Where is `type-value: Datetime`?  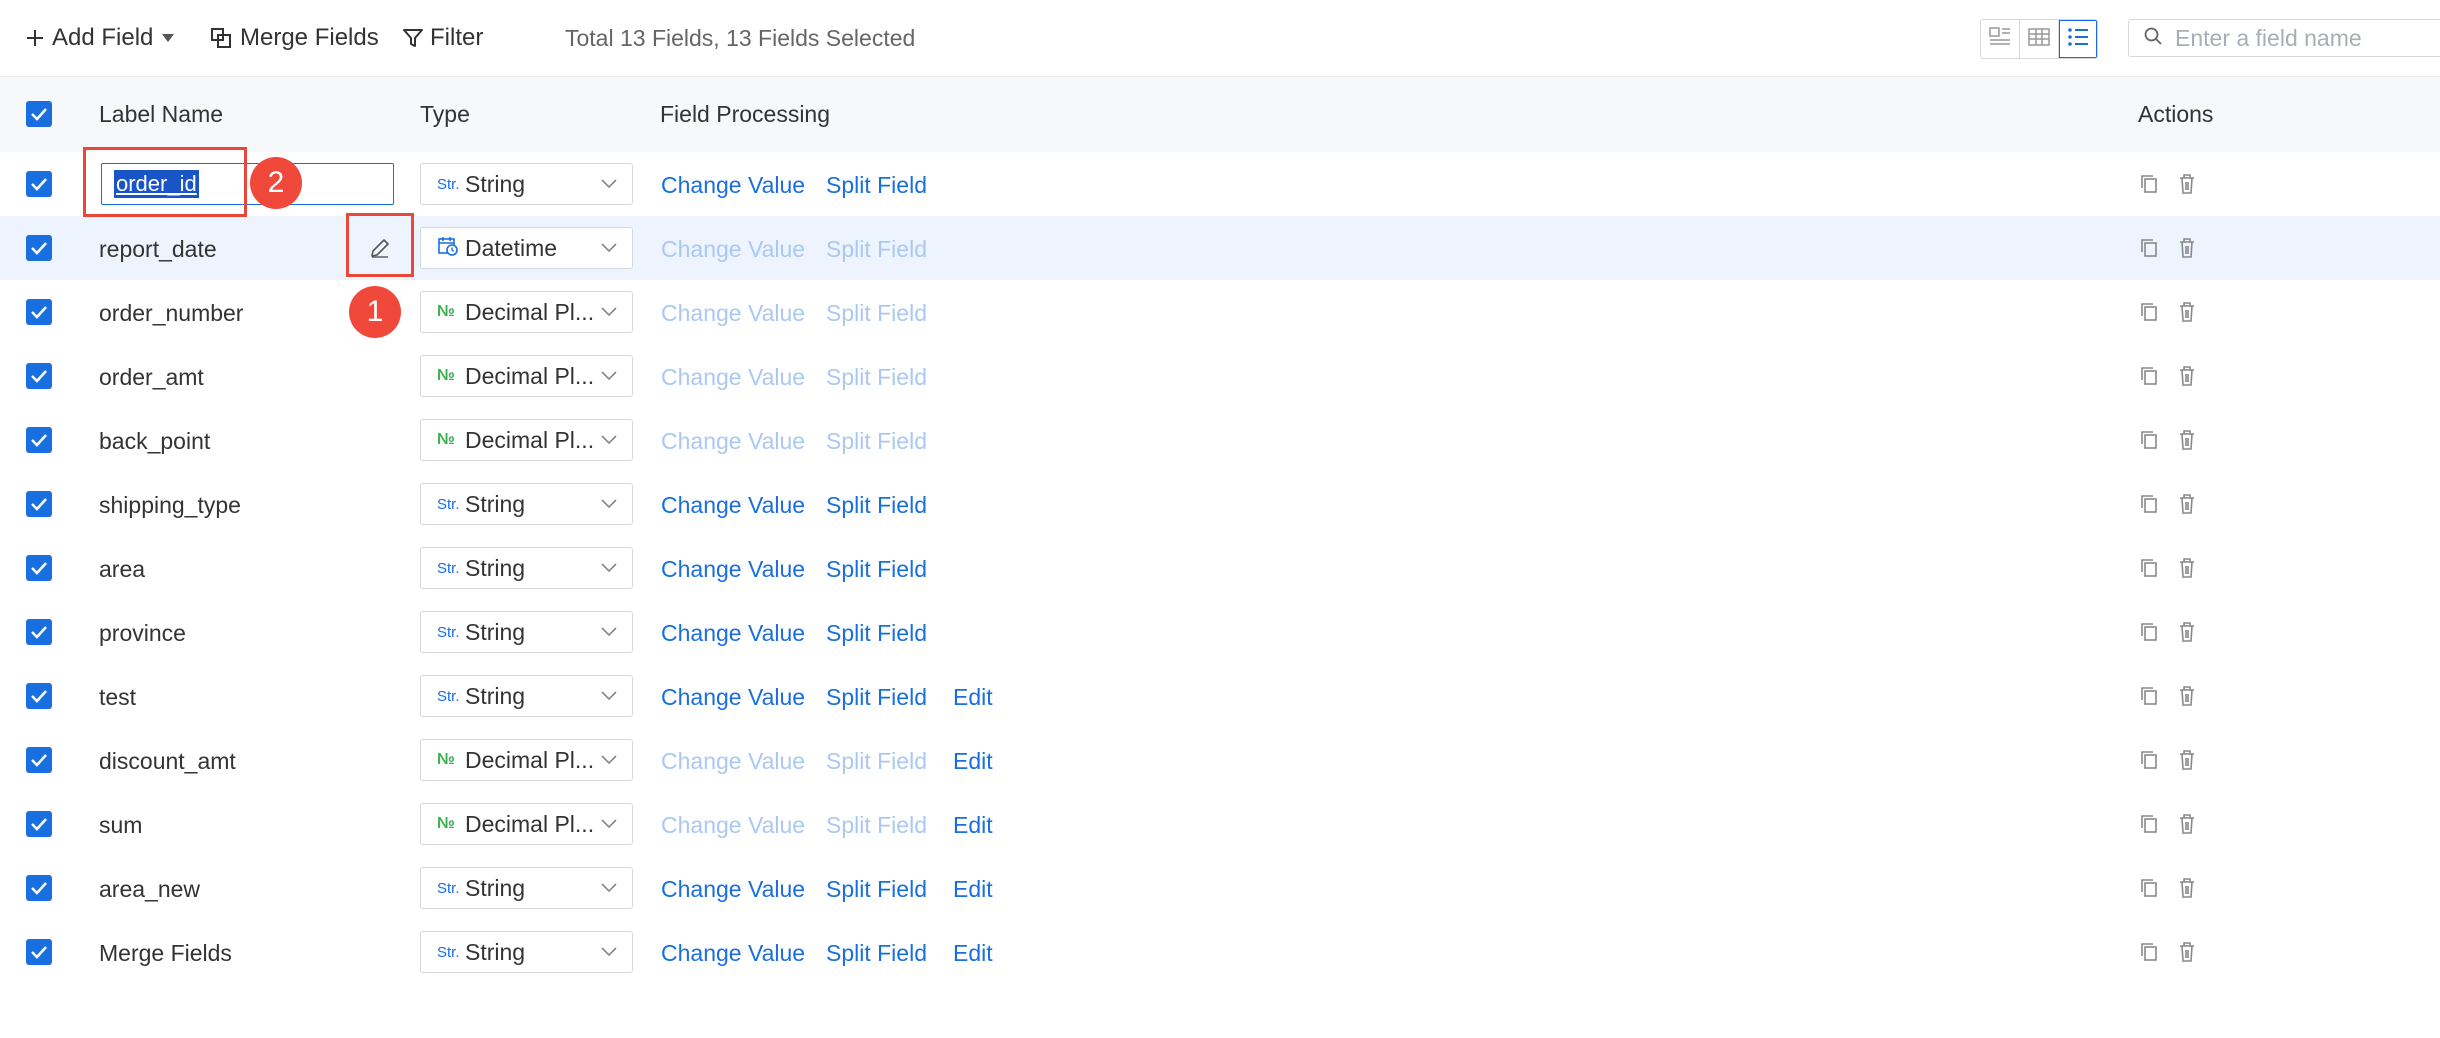
type-value: Datetime is located at coordinates (511, 247).